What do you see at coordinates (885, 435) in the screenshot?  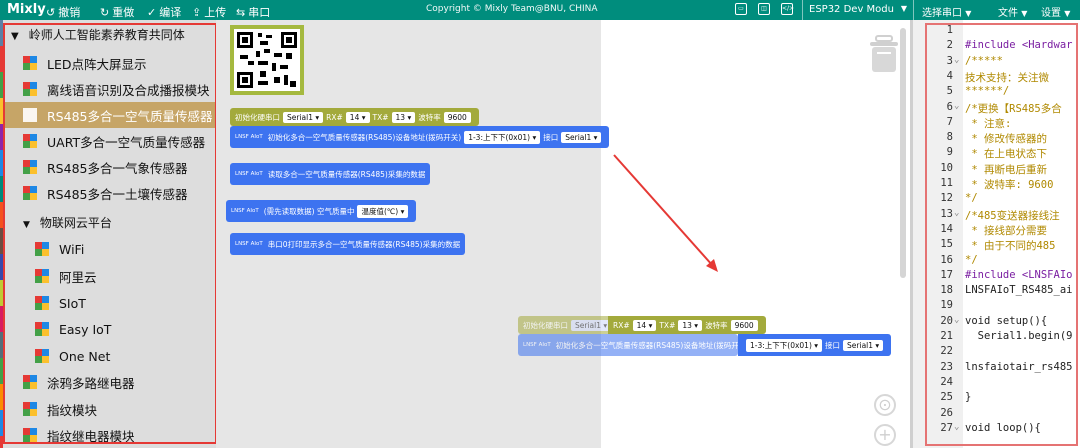 I see `zoom-in-icon: +` at bounding box center [885, 435].